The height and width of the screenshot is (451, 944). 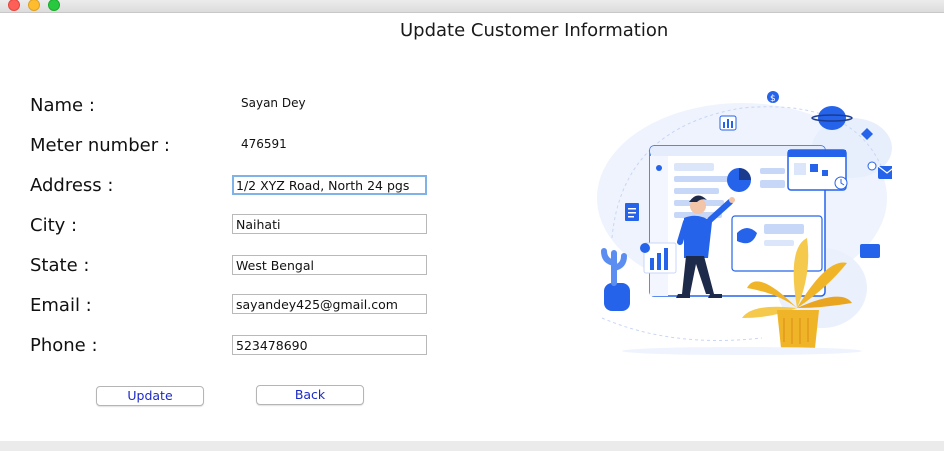 I want to click on zoom-window-button, so click(x=54, y=5).